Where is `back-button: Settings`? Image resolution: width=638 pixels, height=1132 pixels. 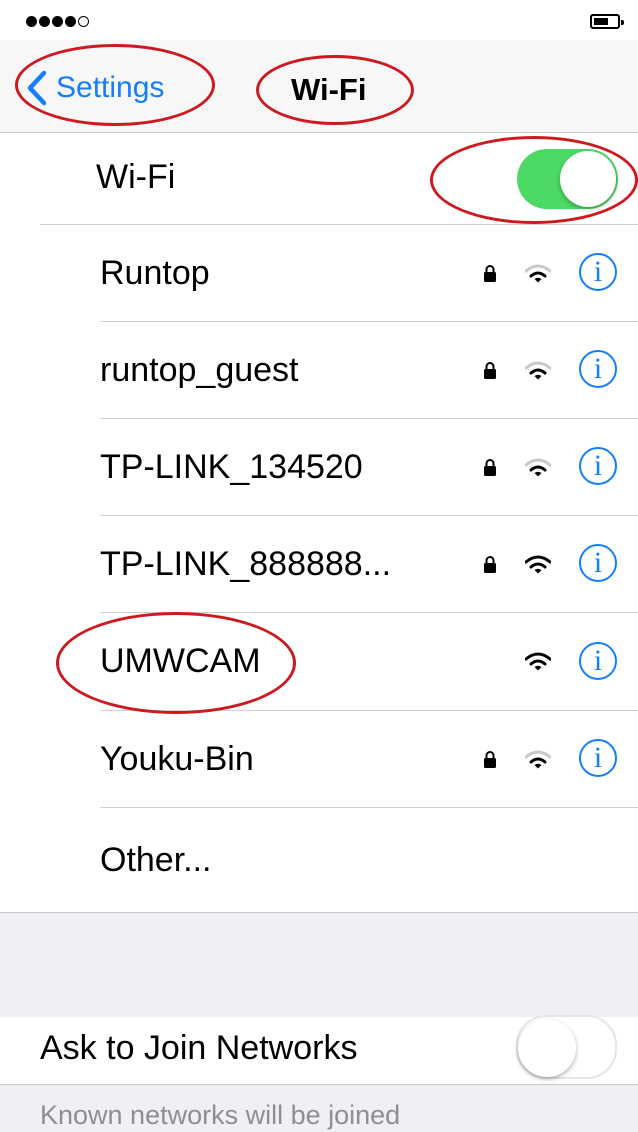 back-button: Settings is located at coordinates (95, 88).